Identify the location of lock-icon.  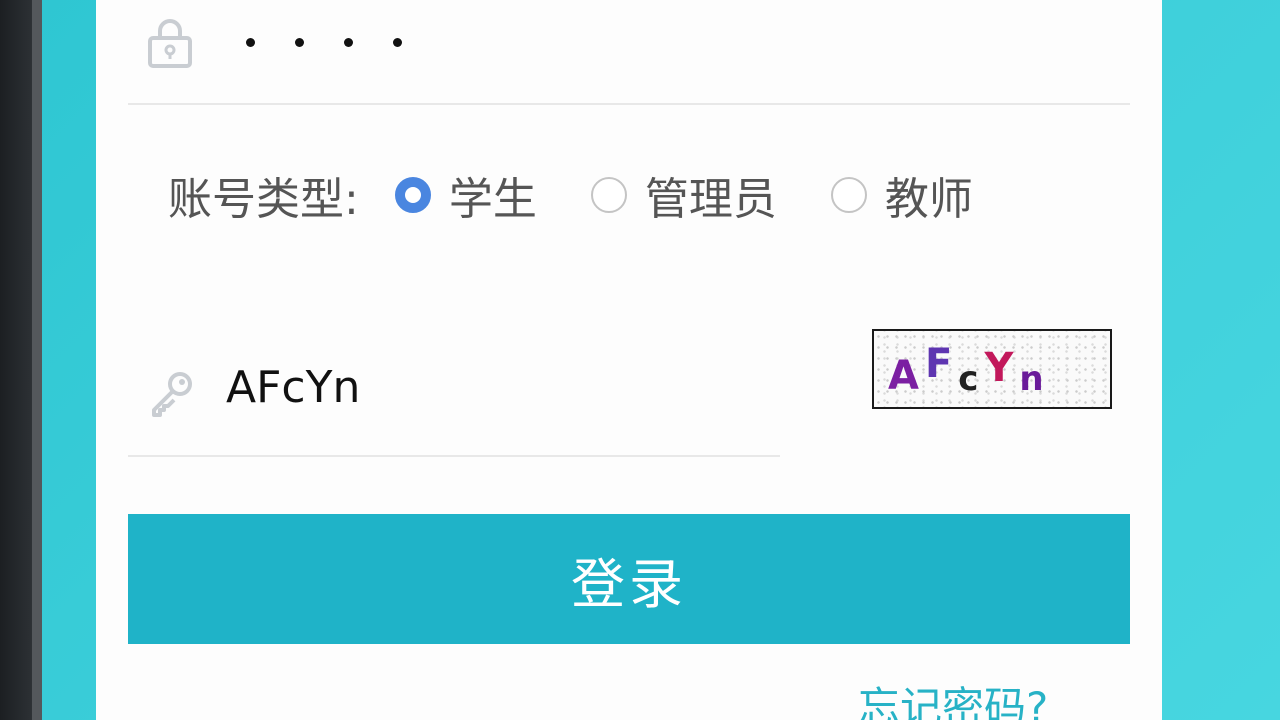
(170, 43).